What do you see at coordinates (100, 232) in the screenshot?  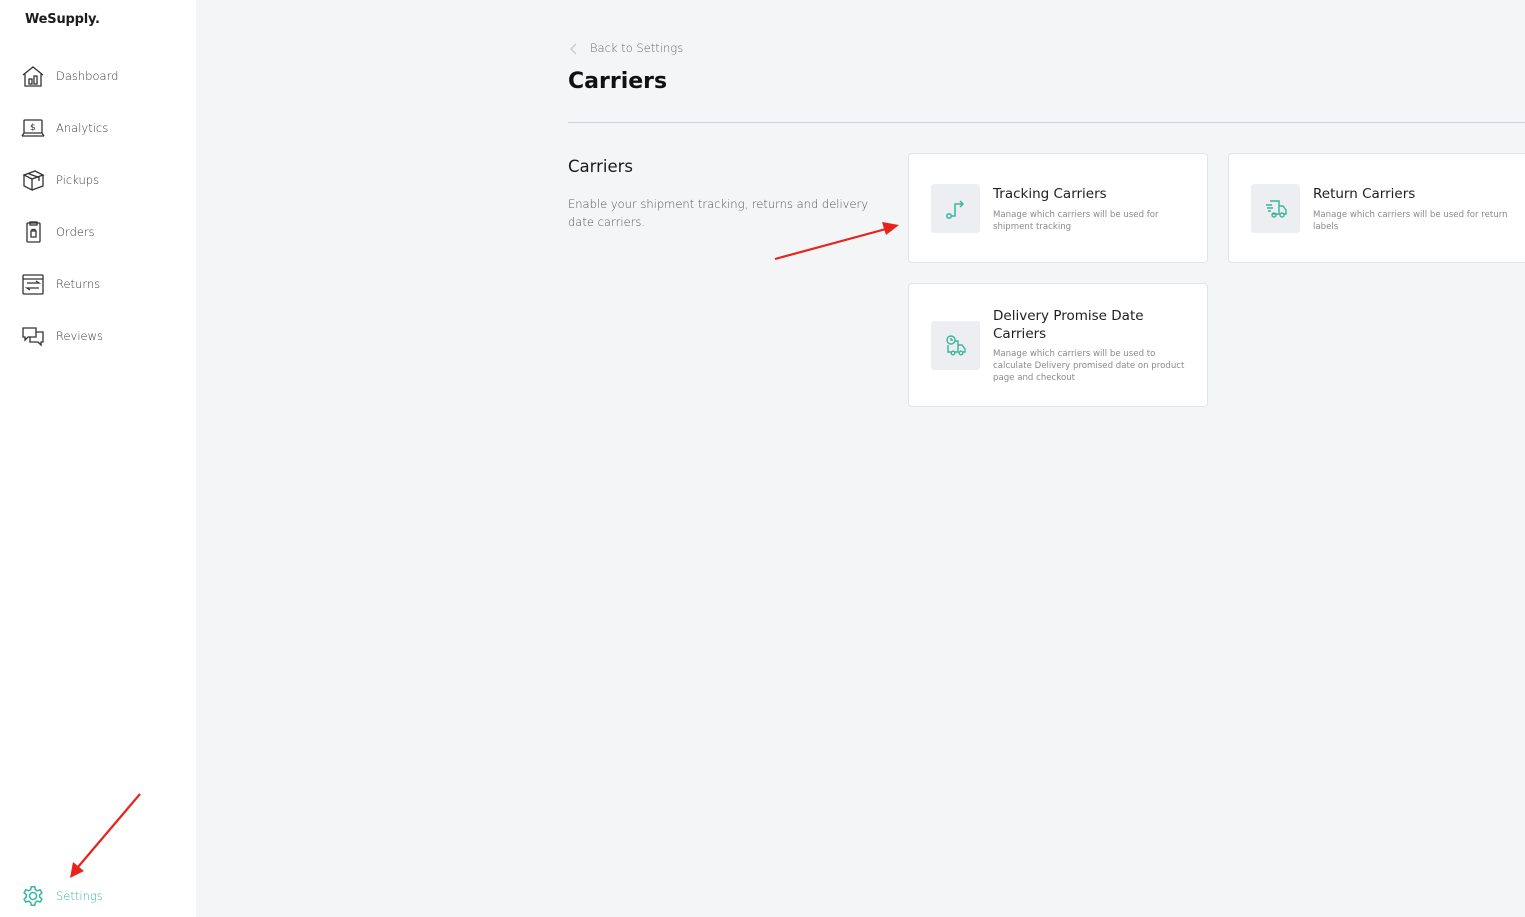 I see `sidebar-item-orders: Orders` at bounding box center [100, 232].